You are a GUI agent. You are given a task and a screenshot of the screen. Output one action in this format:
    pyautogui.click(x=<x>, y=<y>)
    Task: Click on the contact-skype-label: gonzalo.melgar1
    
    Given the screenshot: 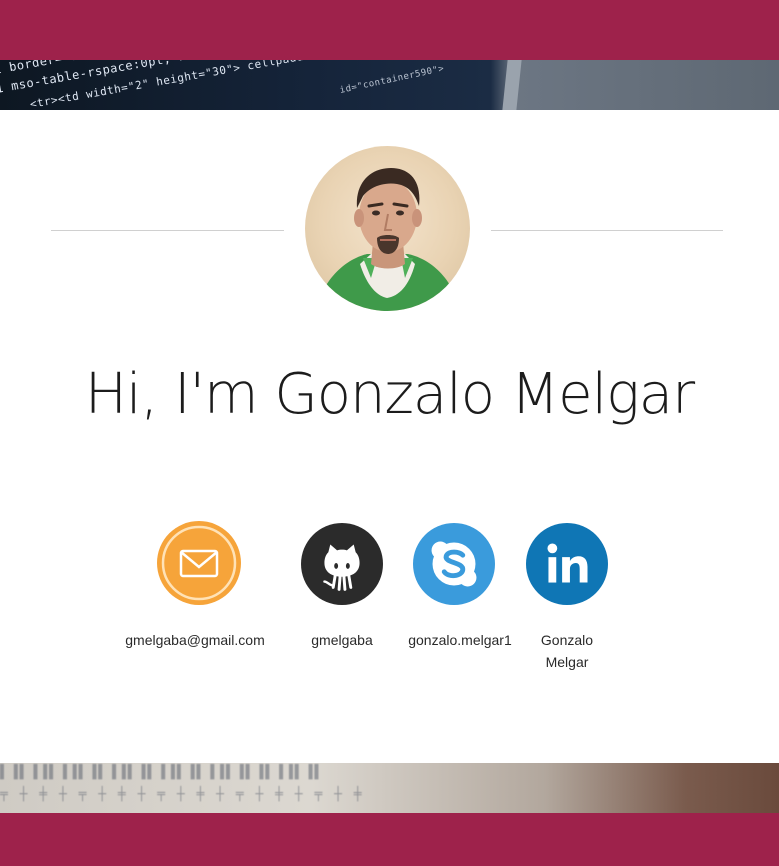 What is the action you would take?
    pyautogui.click(x=460, y=640)
    